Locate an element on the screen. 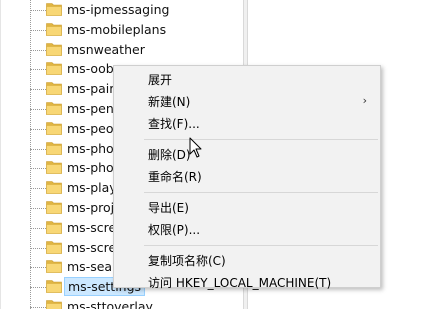  tree-item: ms-ipmessaging is located at coordinates (121, 10).